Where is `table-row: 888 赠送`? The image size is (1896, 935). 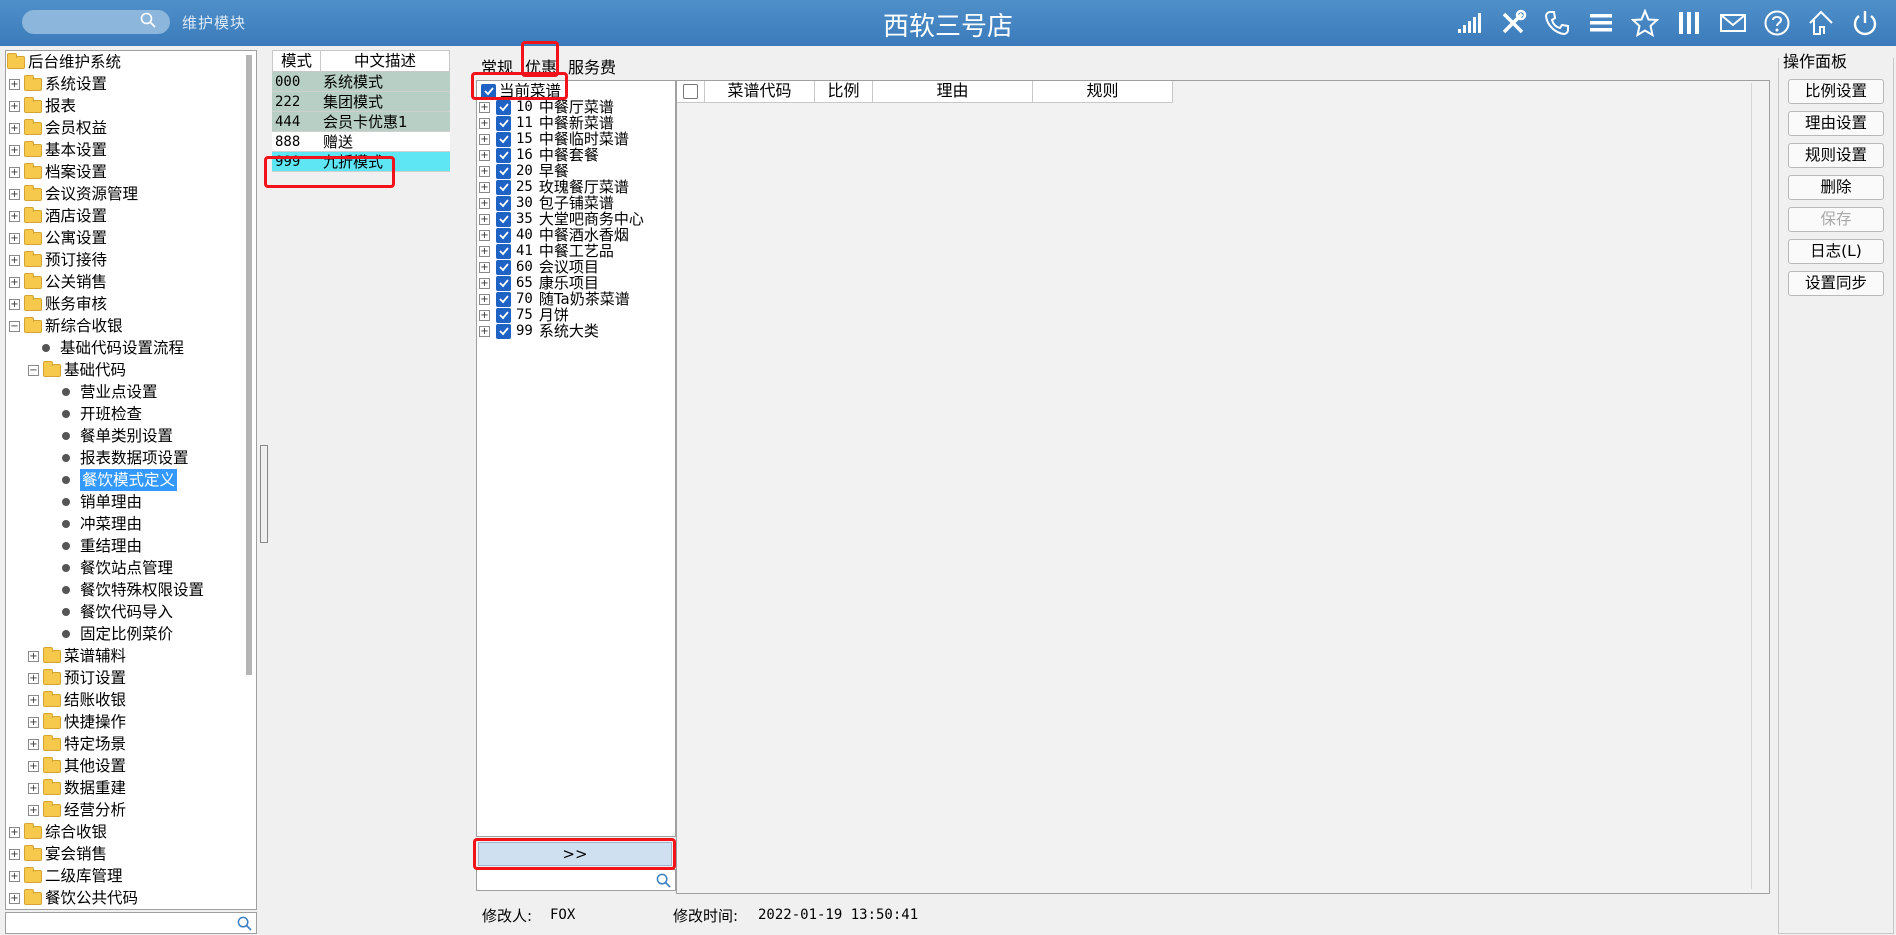
table-row: 888 赠送 is located at coordinates (361, 142).